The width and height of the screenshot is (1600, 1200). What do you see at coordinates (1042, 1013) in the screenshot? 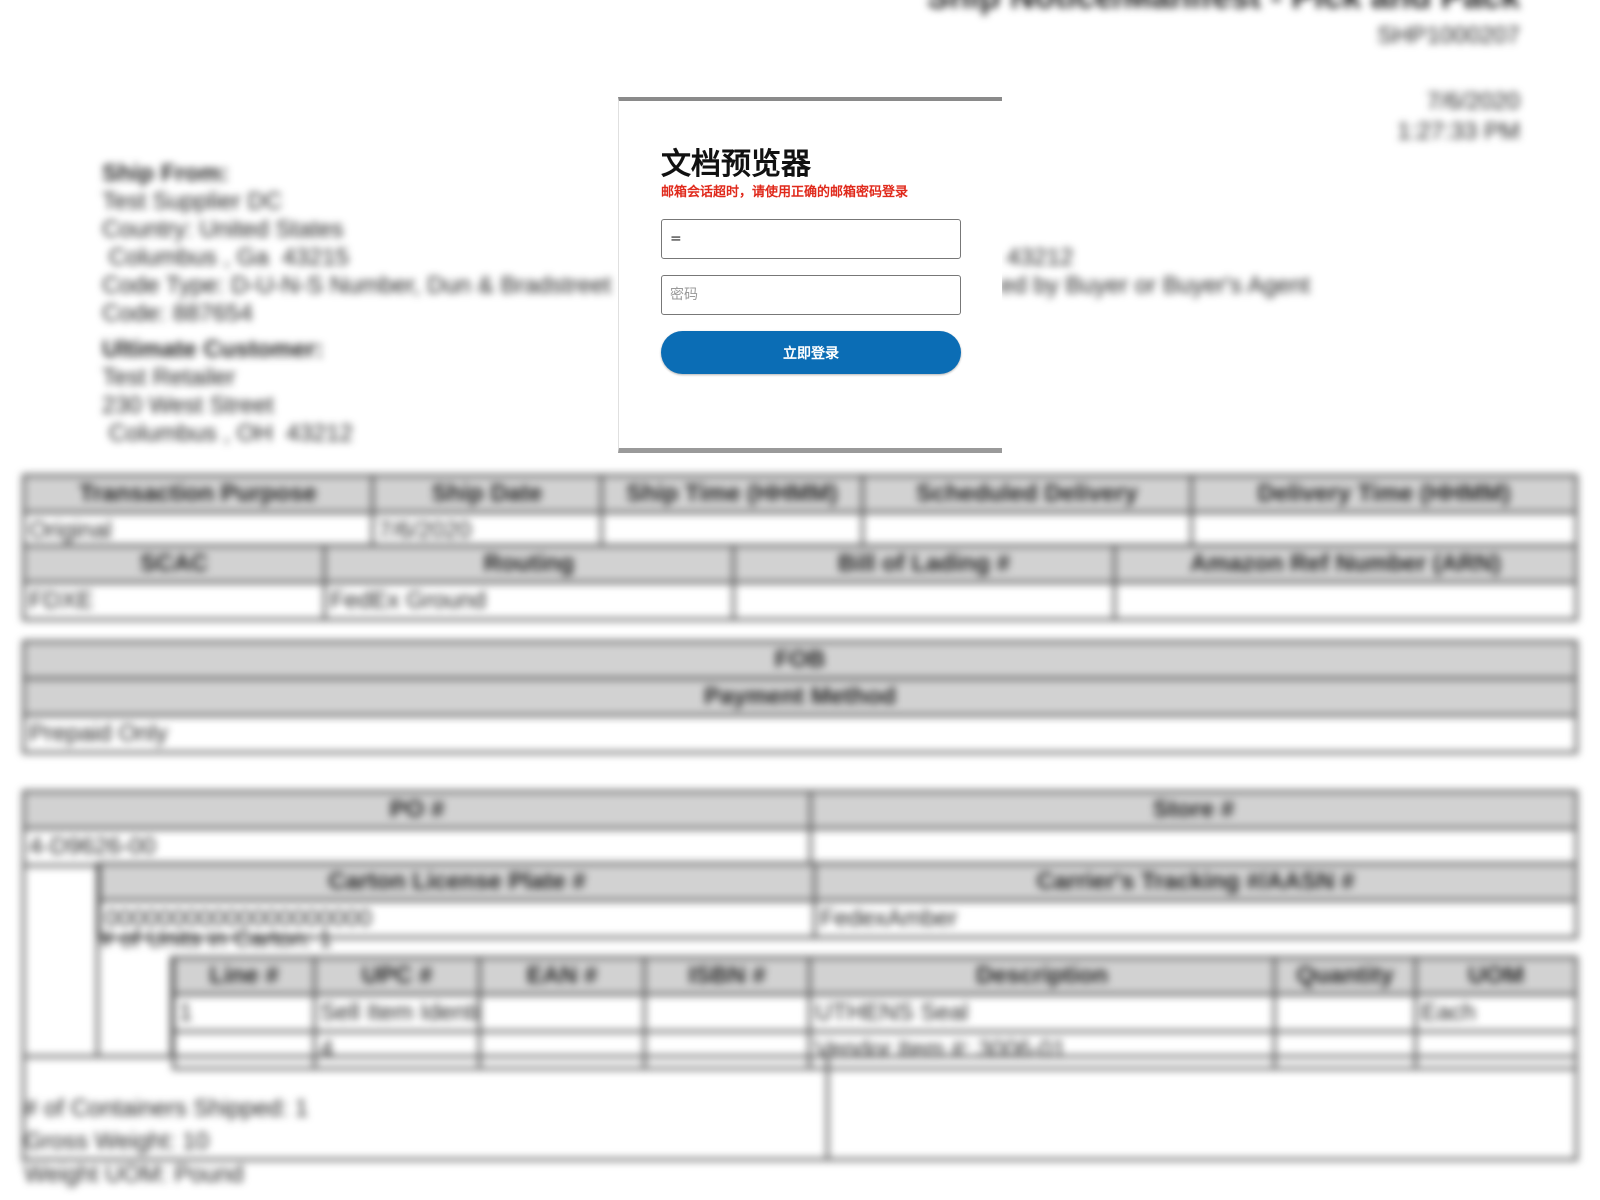
I see `table-cell: UTHENS Seal` at bounding box center [1042, 1013].